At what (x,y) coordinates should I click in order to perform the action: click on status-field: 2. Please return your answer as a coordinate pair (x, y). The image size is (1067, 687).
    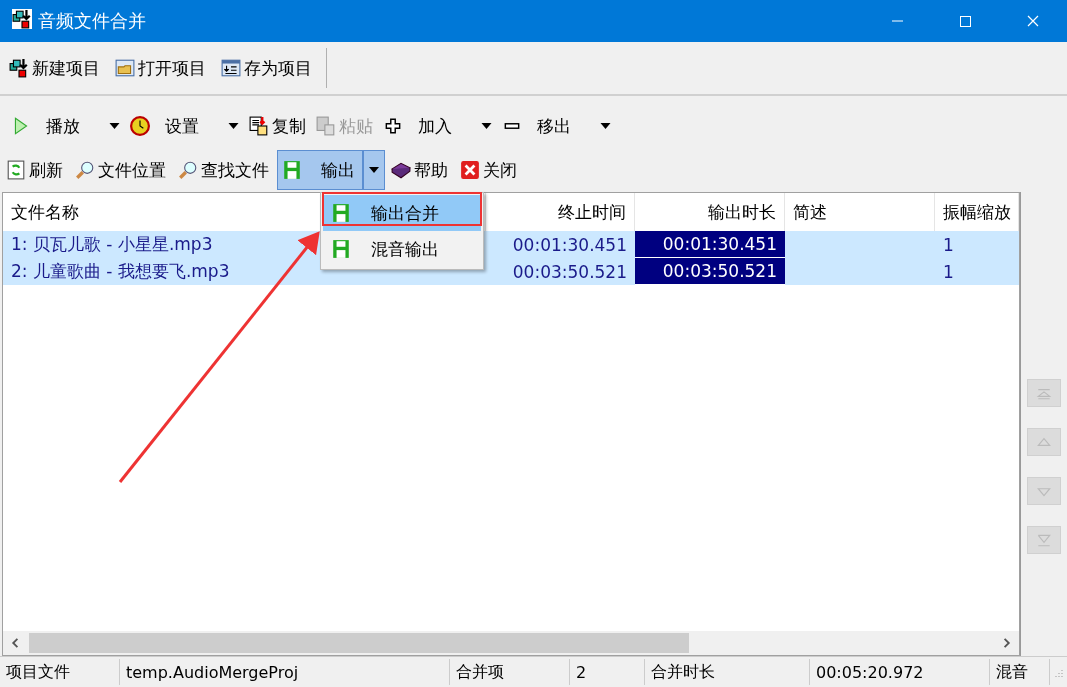
    Looking at the image, I should click on (607, 672).